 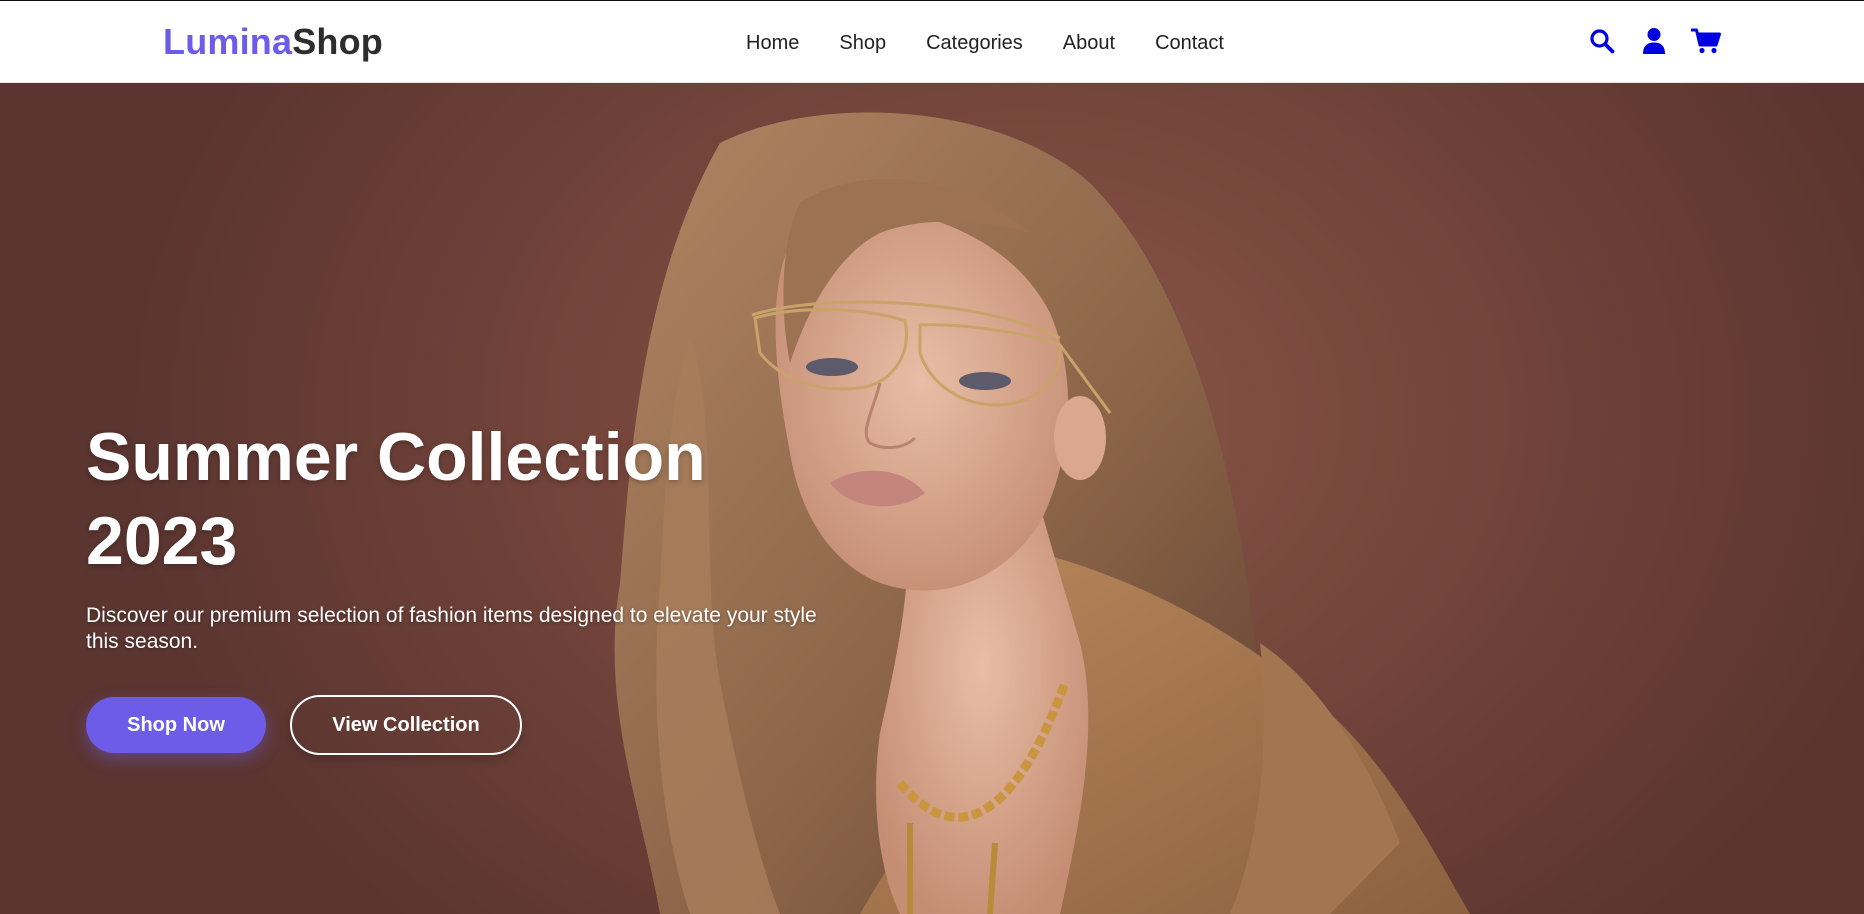 I want to click on cart-icon, so click(x=1706, y=41).